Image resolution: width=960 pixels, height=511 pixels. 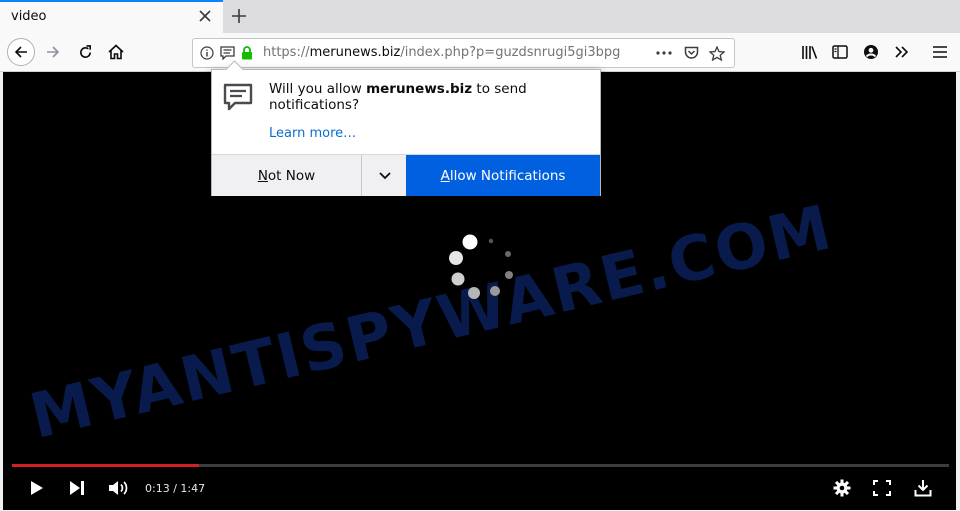 What do you see at coordinates (207, 53) in the screenshot?
I see `info-icon` at bounding box center [207, 53].